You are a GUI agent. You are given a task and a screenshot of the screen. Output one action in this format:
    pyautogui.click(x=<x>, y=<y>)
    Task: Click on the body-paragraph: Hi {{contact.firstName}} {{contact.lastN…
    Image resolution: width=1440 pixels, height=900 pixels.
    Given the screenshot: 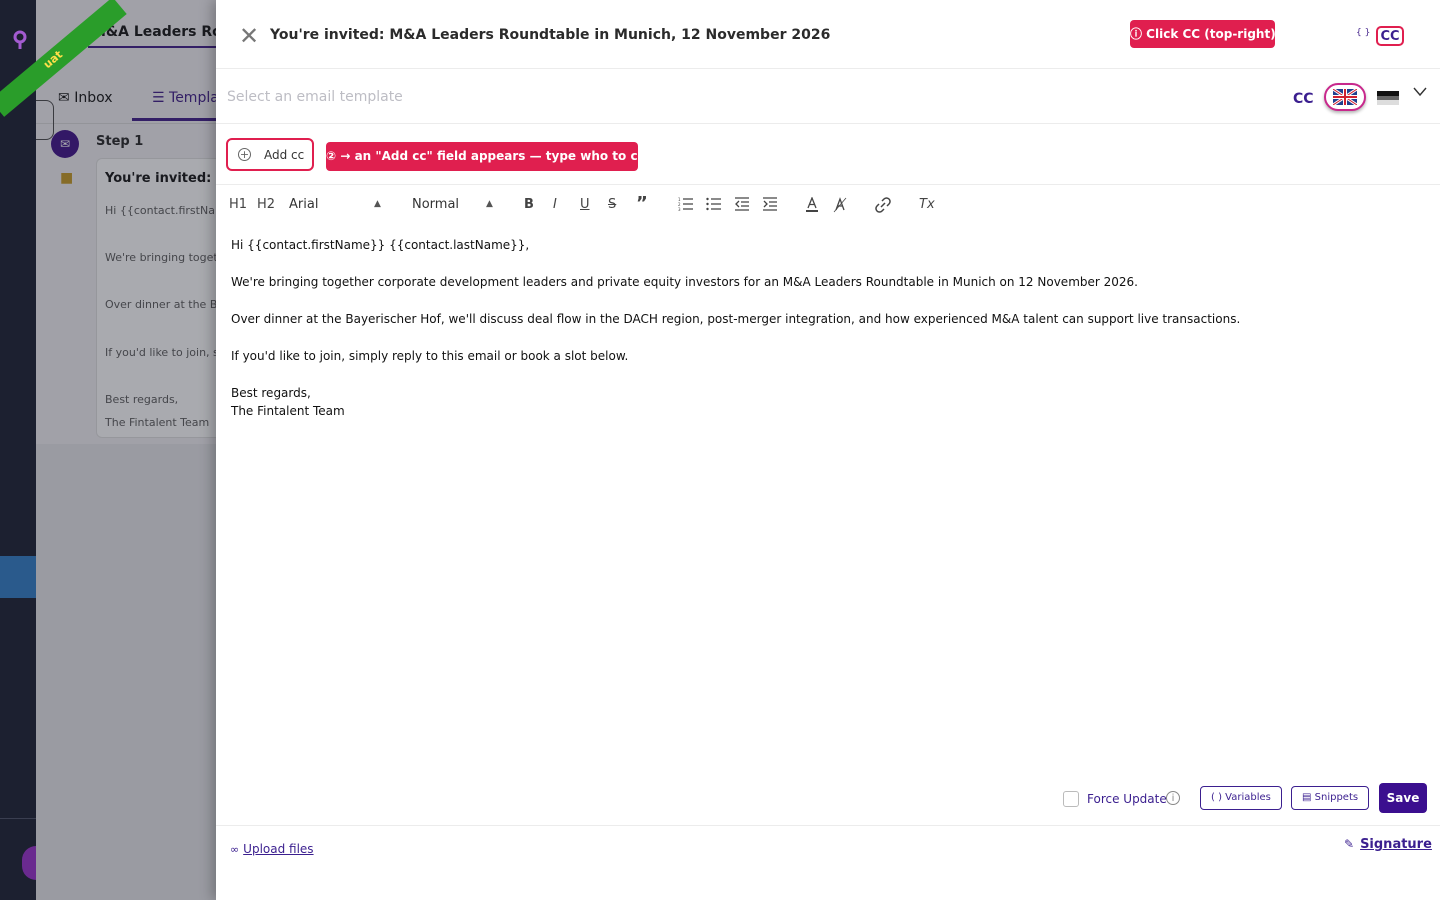 What is the action you would take?
    pyautogui.click(x=380, y=245)
    